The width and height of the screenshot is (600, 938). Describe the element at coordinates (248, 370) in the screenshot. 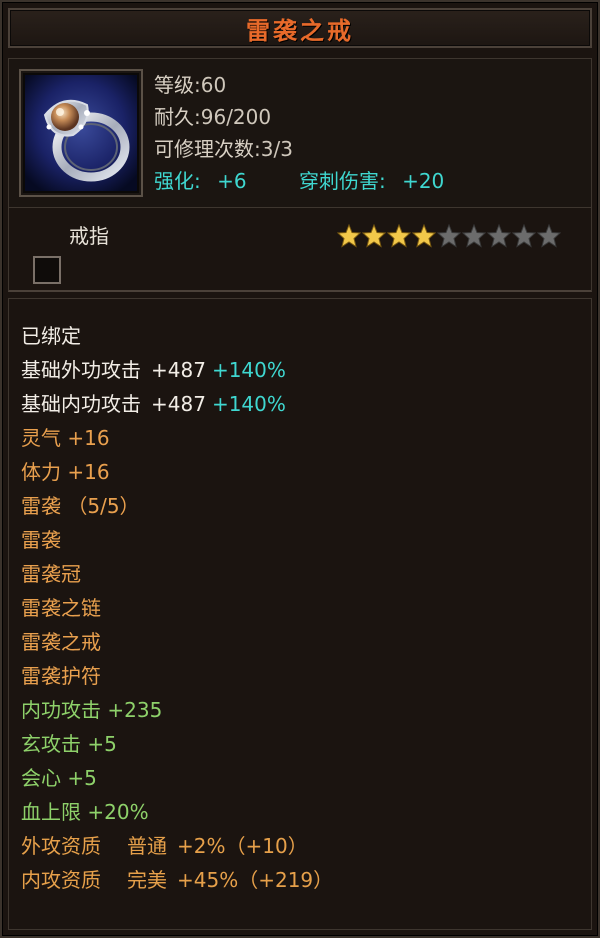

I see `base-outer-attack-bonus: +140%` at that location.